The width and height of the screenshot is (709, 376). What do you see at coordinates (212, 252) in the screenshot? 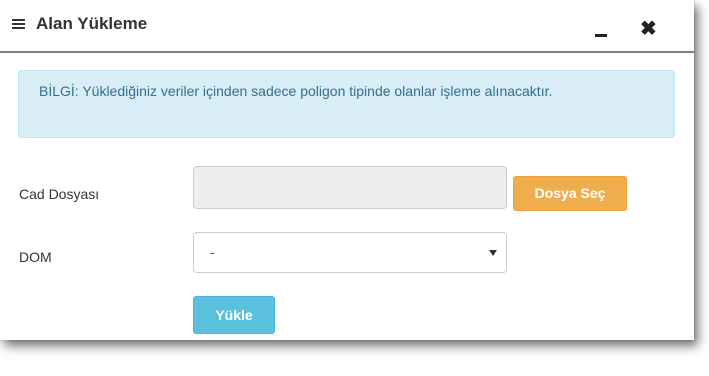
I see `dom-select-value: -` at bounding box center [212, 252].